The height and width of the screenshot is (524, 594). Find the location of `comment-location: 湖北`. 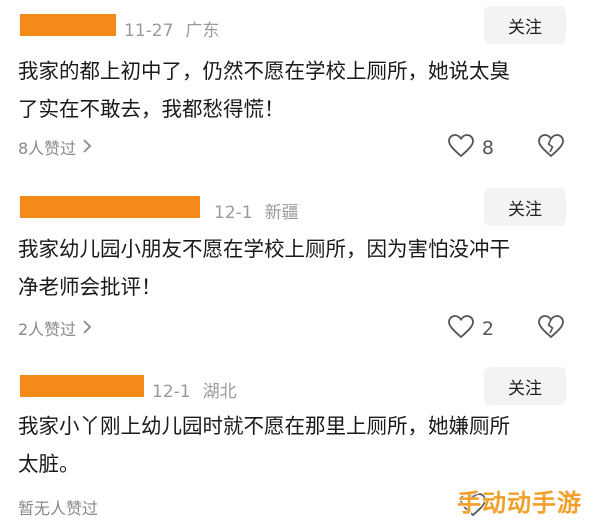

comment-location: 湖北 is located at coordinates (219, 392).